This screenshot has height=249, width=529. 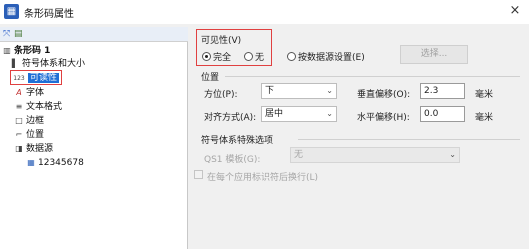 What do you see at coordinates (222, 58) in the screenshot?
I see `radio-full-label: 完全` at bounding box center [222, 58].